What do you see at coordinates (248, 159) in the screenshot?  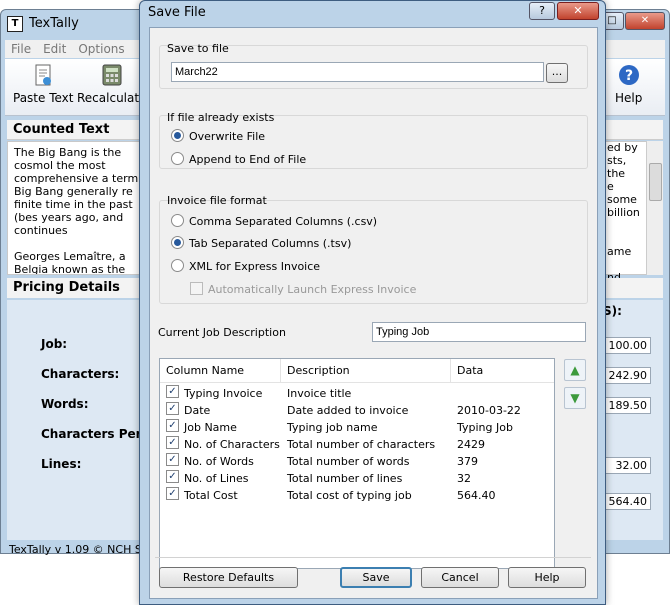 I see `append-label: Append to End of File` at bounding box center [248, 159].